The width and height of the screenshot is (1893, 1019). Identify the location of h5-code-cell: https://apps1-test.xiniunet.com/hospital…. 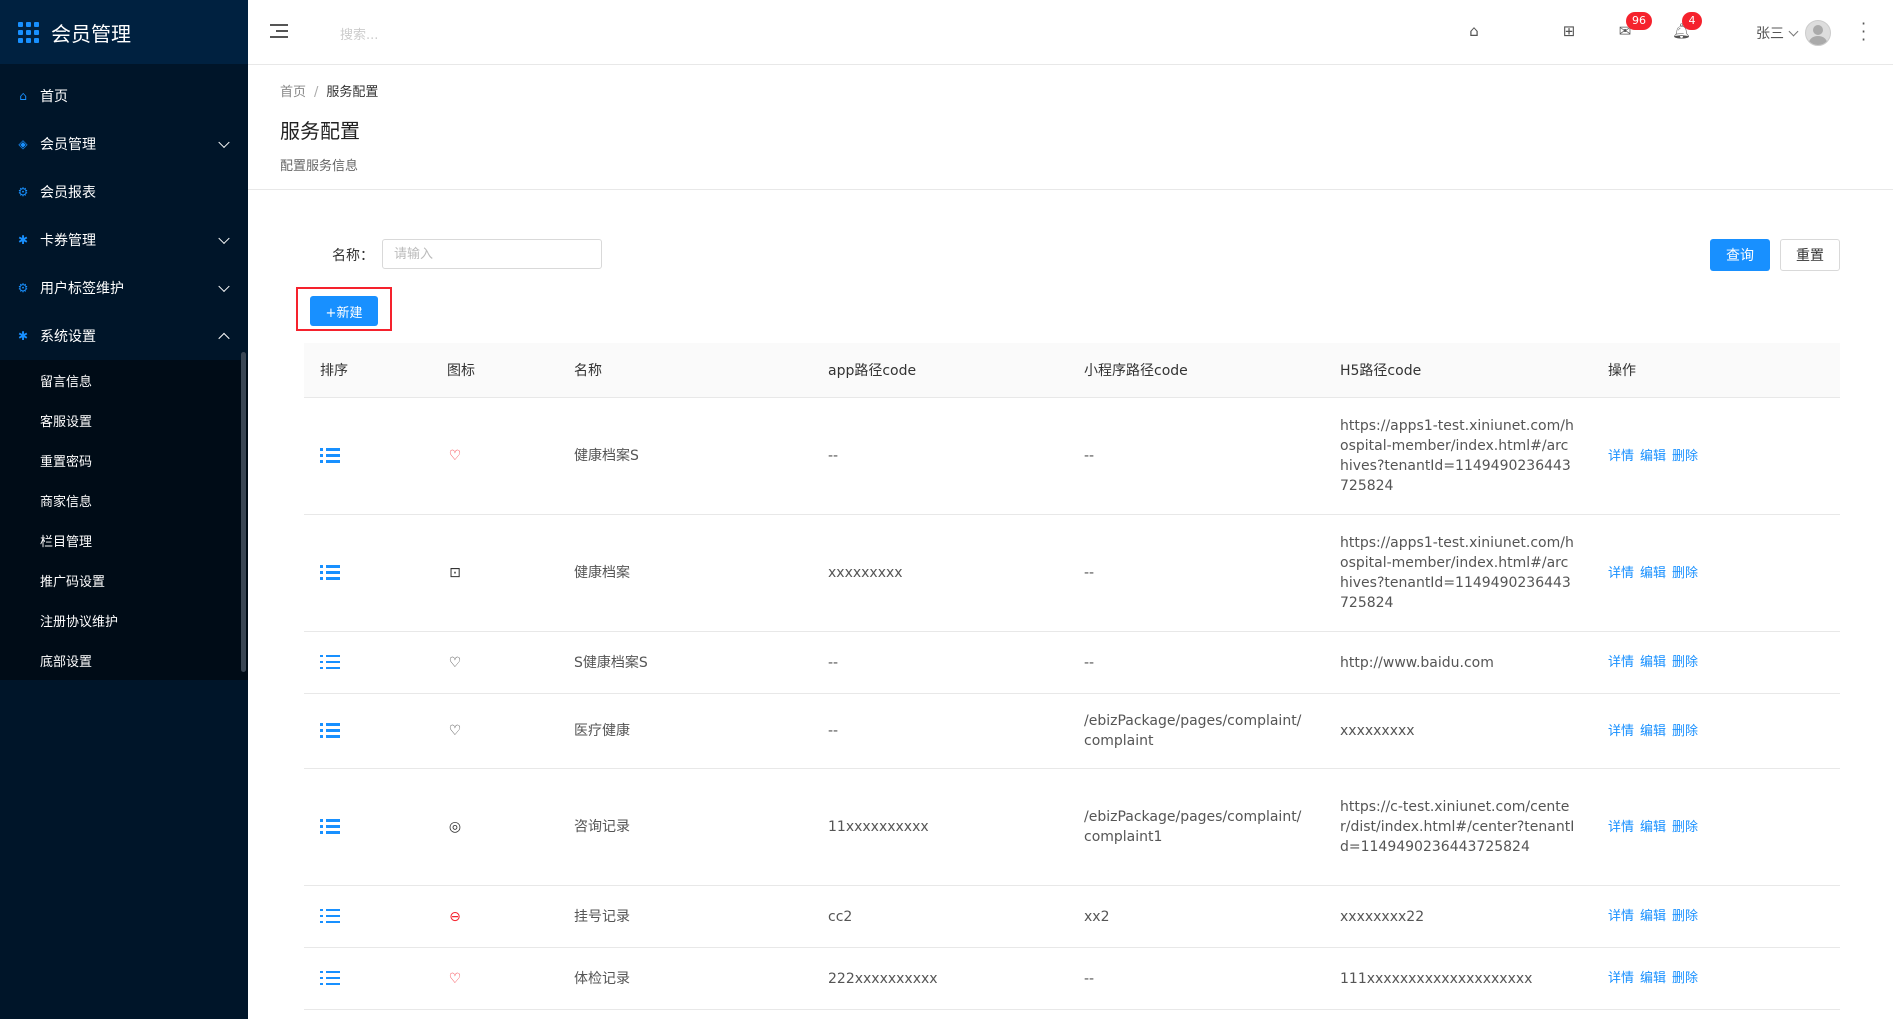
(1458, 573).